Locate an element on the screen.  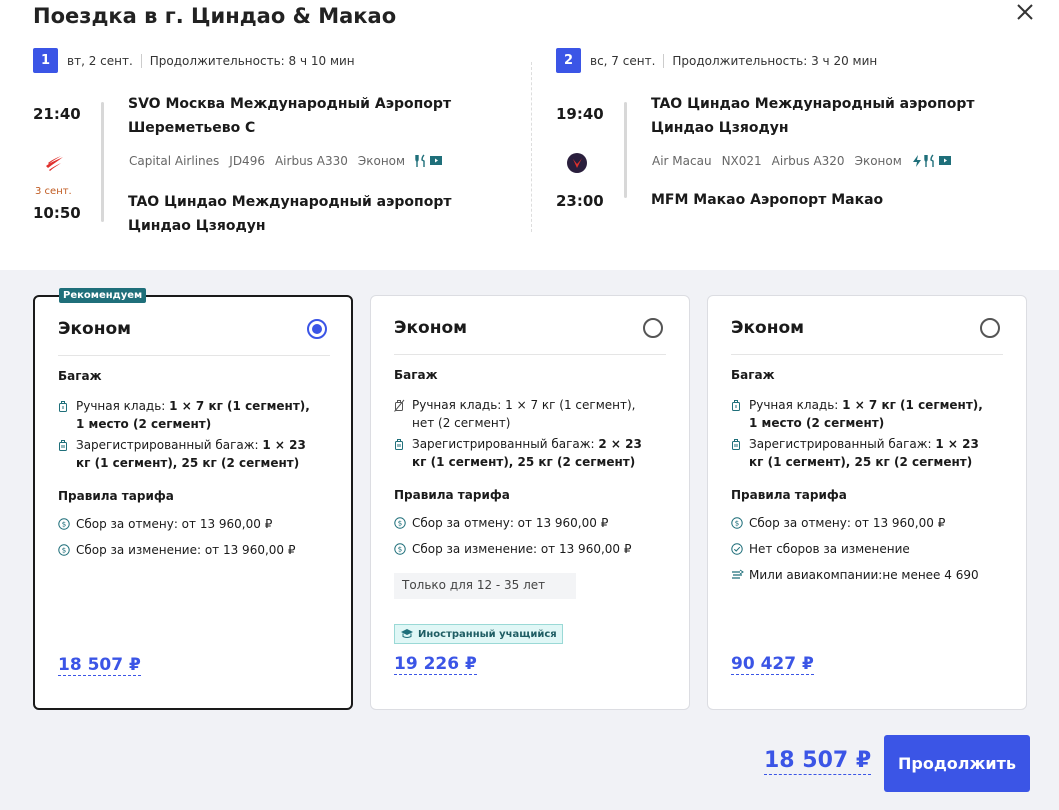
leg-date: вс, 7 сент. is located at coordinates (623, 60).